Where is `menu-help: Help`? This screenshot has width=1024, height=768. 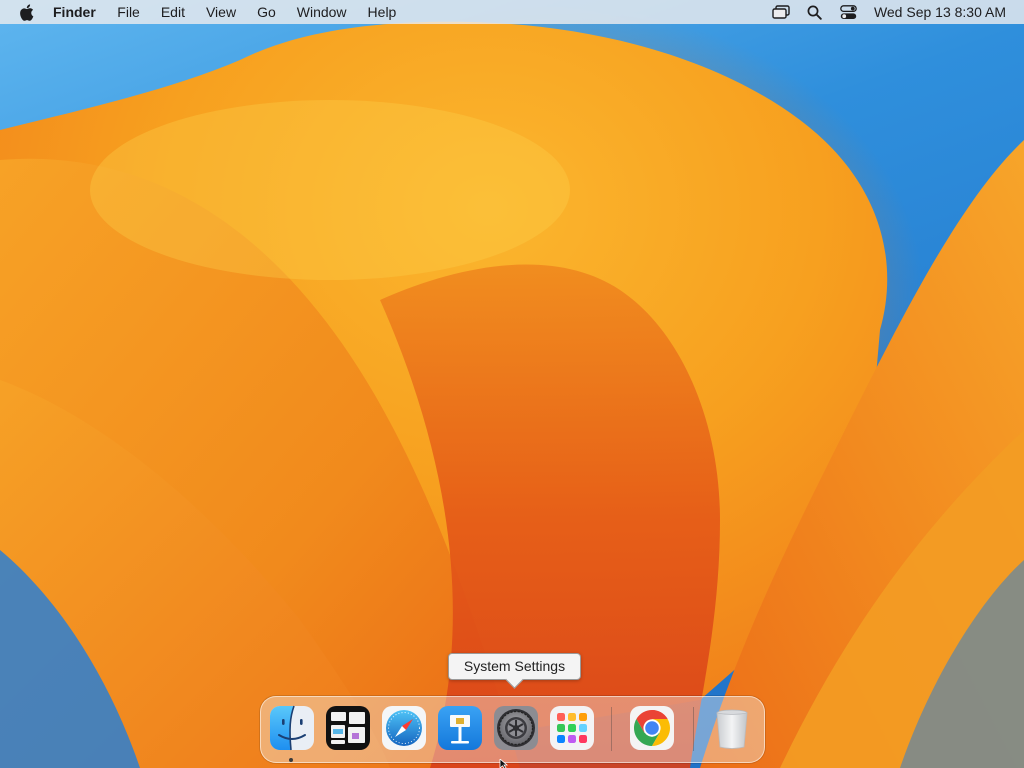
menu-help: Help is located at coordinates (382, 12).